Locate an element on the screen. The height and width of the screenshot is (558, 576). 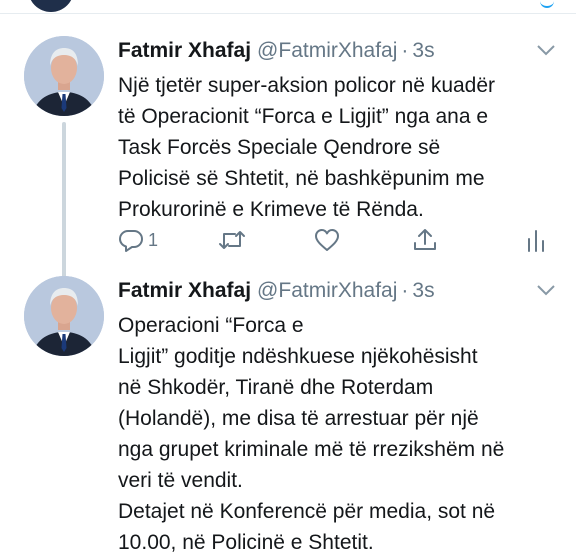
like-icon is located at coordinates (327, 240).